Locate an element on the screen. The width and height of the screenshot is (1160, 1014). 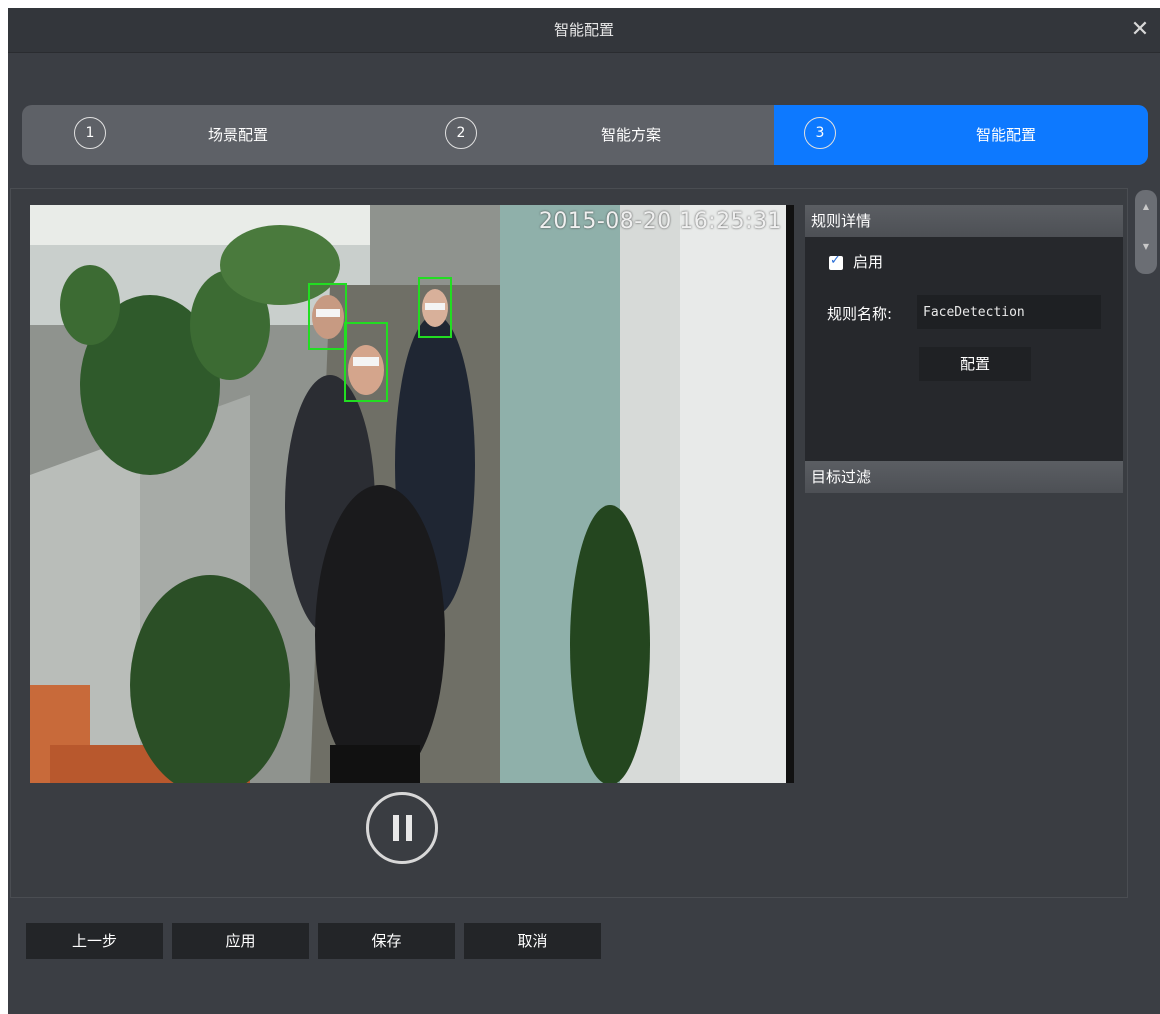
title-bar: 智能配置 ✕ is located at coordinates (584, 30).